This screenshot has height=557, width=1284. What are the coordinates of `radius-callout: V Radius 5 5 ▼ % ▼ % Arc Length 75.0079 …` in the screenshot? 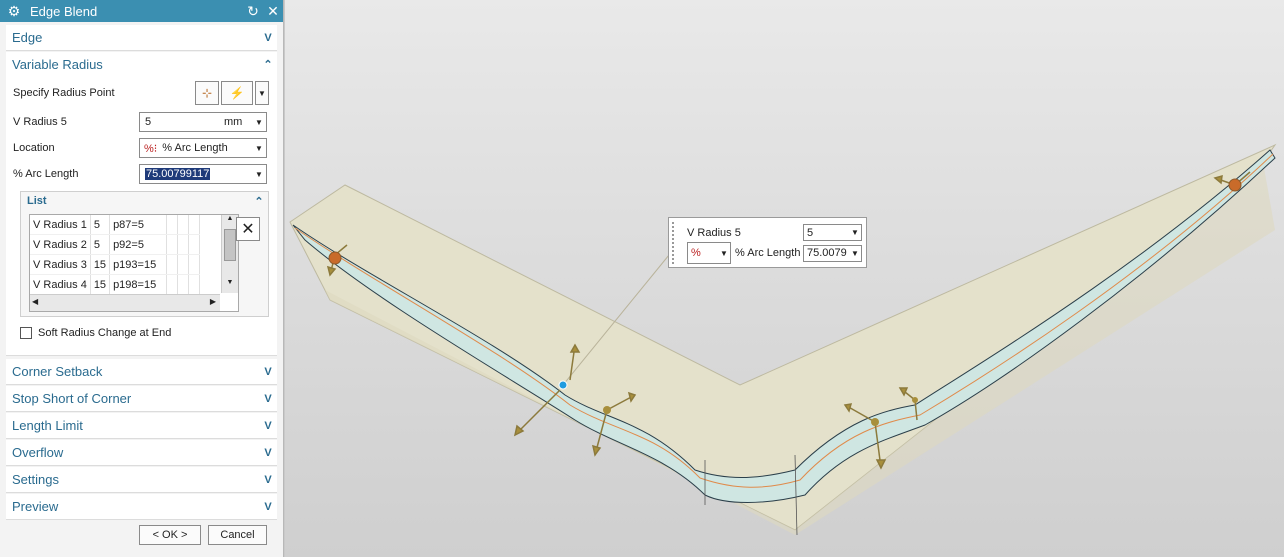 It's located at (767, 242).